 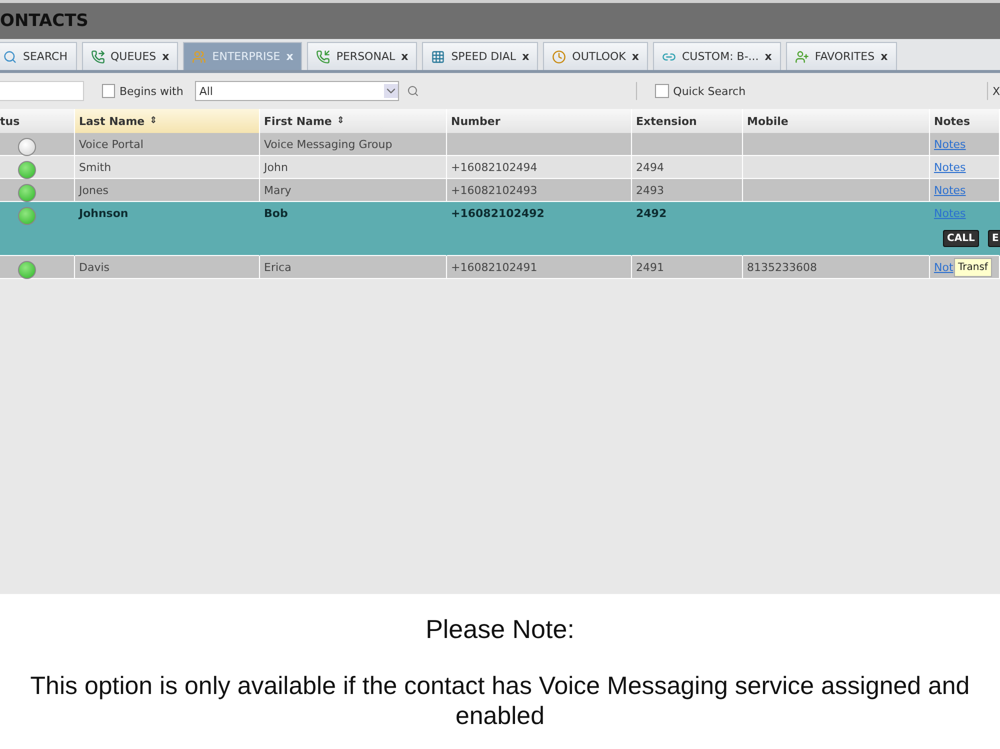 I want to click on tab: FAVORITES x, so click(x=841, y=56).